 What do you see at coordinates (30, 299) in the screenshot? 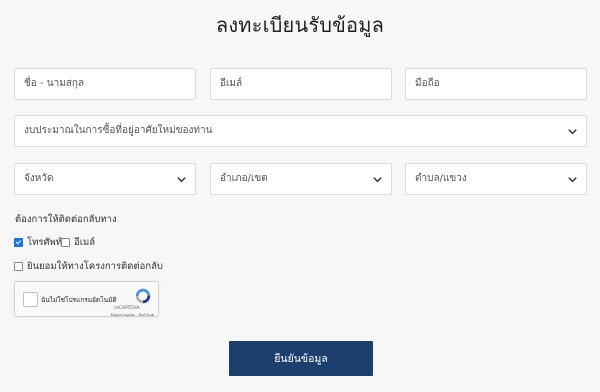
I see `recaptcha-checkbox` at bounding box center [30, 299].